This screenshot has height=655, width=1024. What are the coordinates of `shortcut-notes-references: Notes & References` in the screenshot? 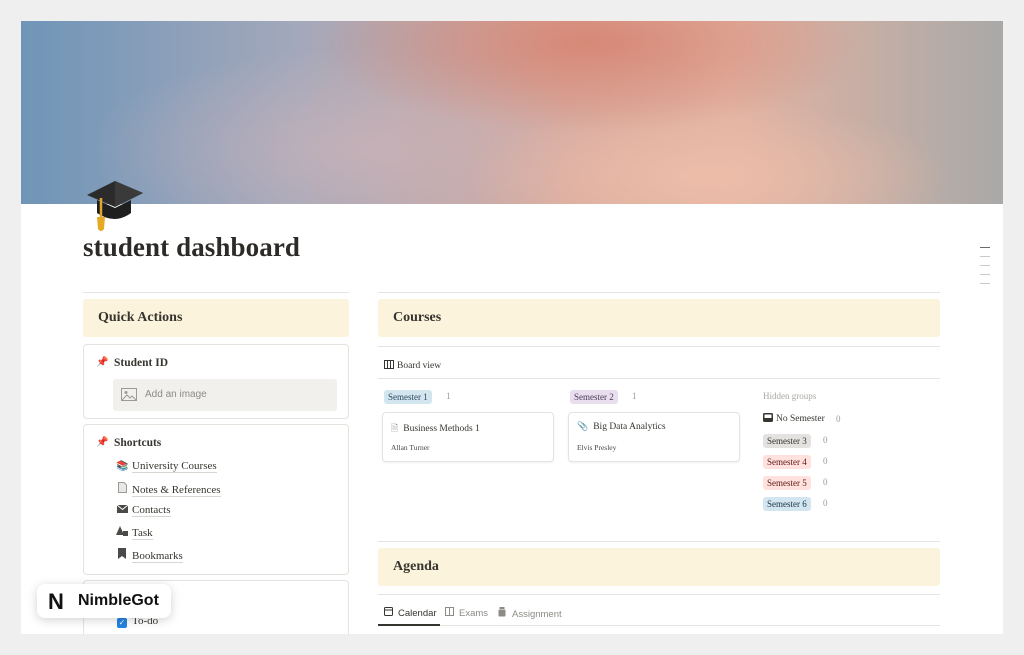 It's located at (168, 489).